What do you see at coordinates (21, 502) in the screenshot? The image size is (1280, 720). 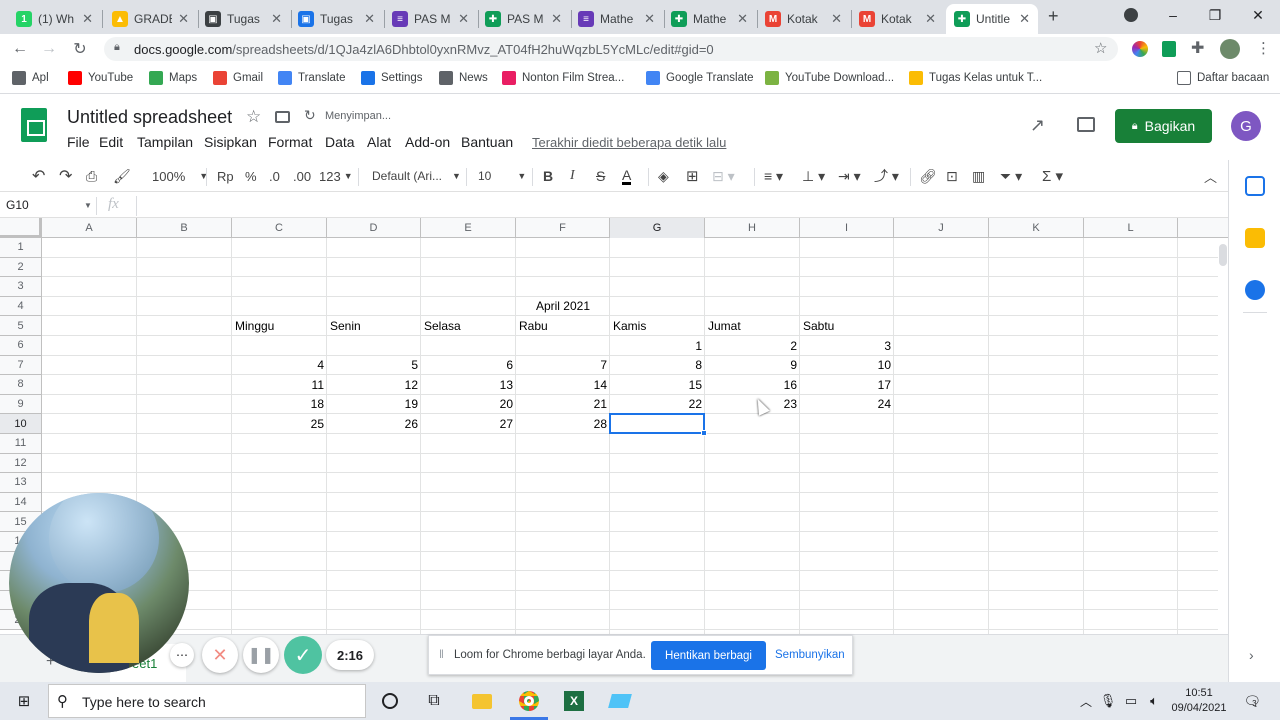 I see `row-header-14: 14` at bounding box center [21, 502].